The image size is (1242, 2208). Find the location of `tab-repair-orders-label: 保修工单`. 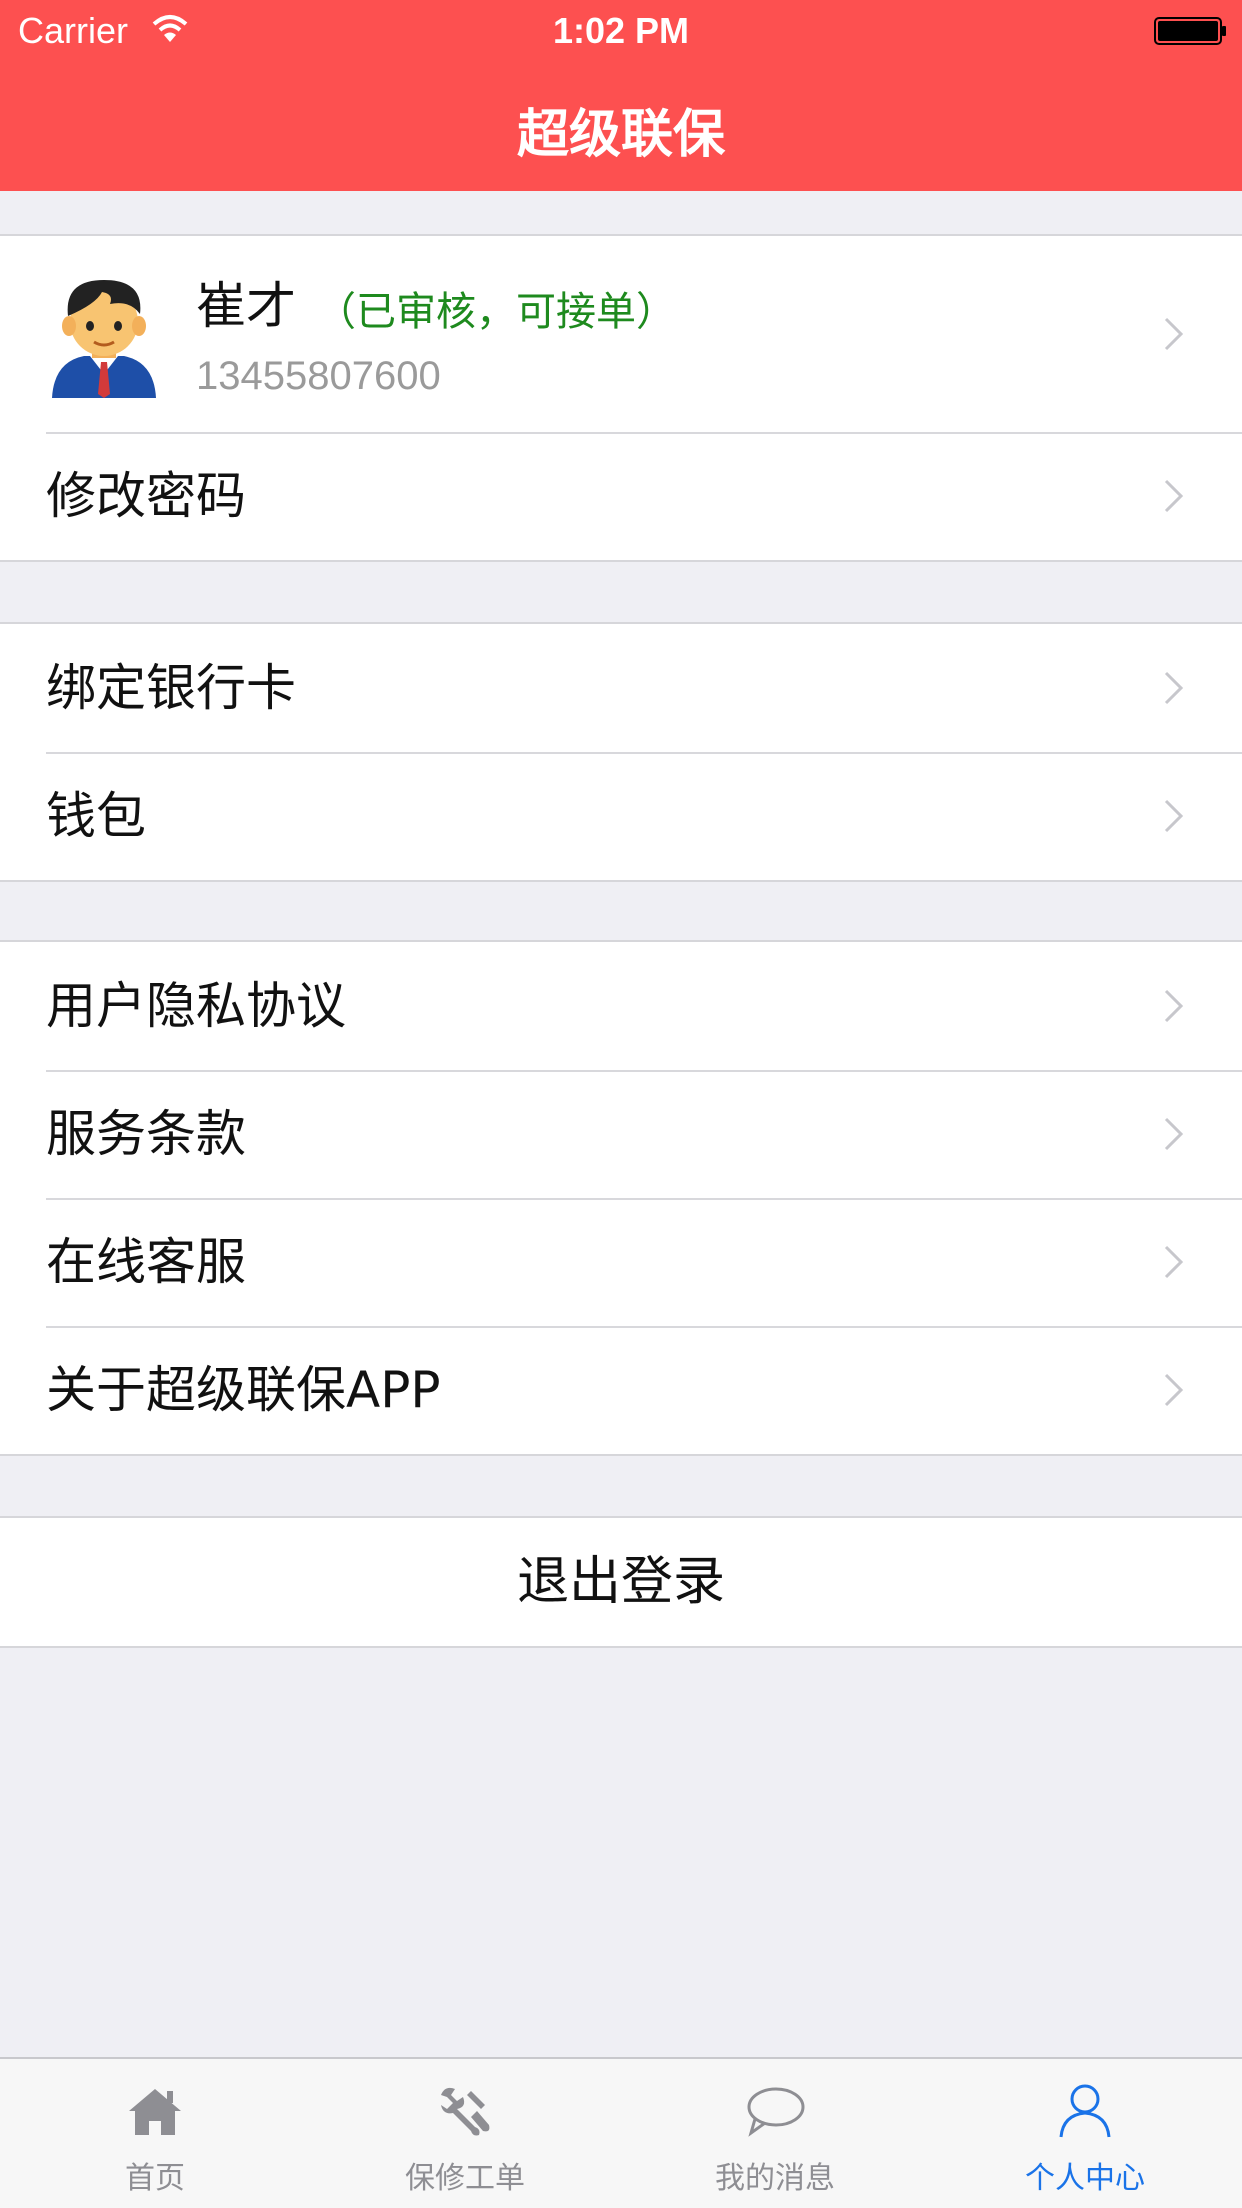

tab-repair-orders-label: 保修工单 is located at coordinates (465, 2178).